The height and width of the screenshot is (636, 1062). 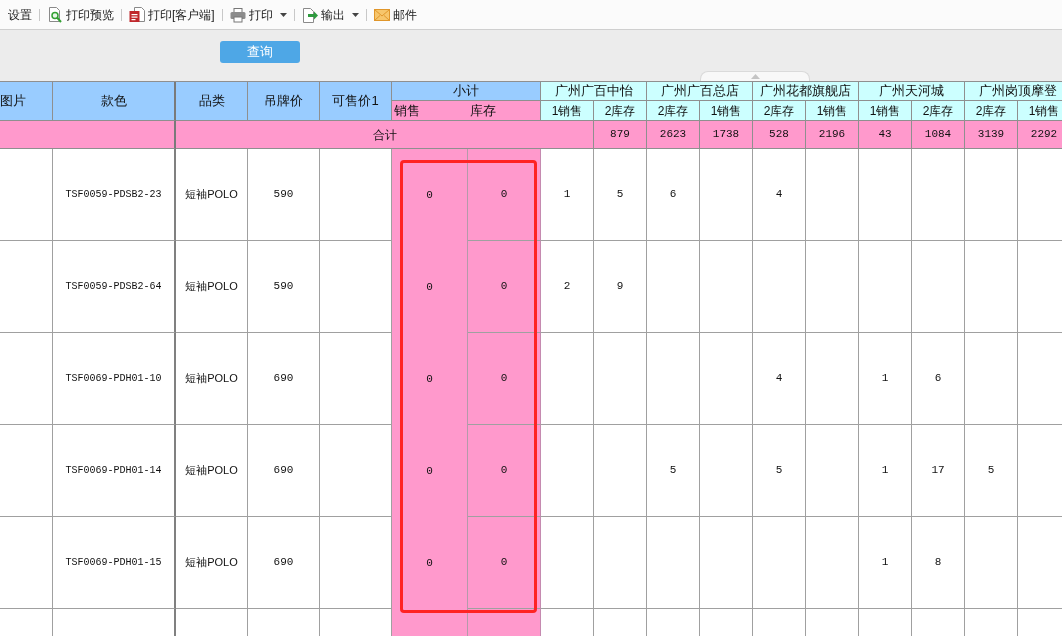 I want to click on column-header: 图片, so click(x=26, y=101).